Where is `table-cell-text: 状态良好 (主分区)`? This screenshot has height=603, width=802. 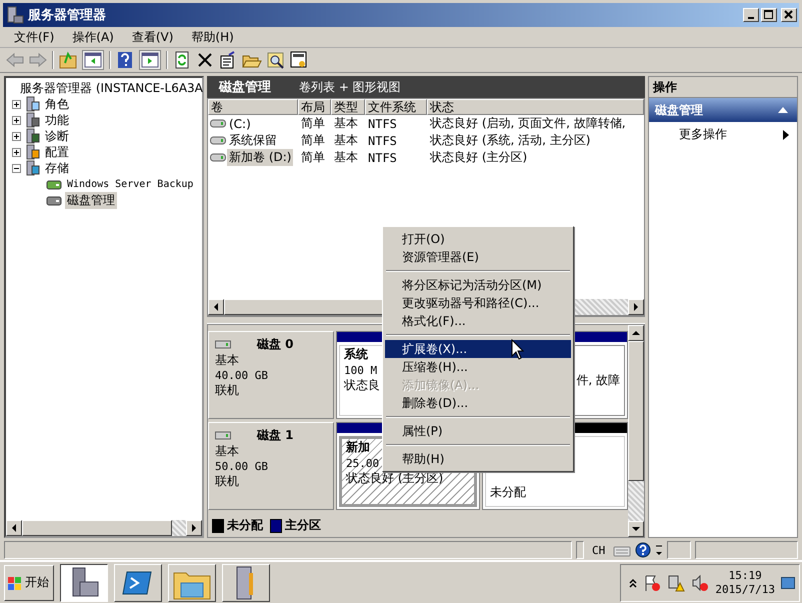 table-cell-text: 状态良好 (主分区) is located at coordinates (478, 157).